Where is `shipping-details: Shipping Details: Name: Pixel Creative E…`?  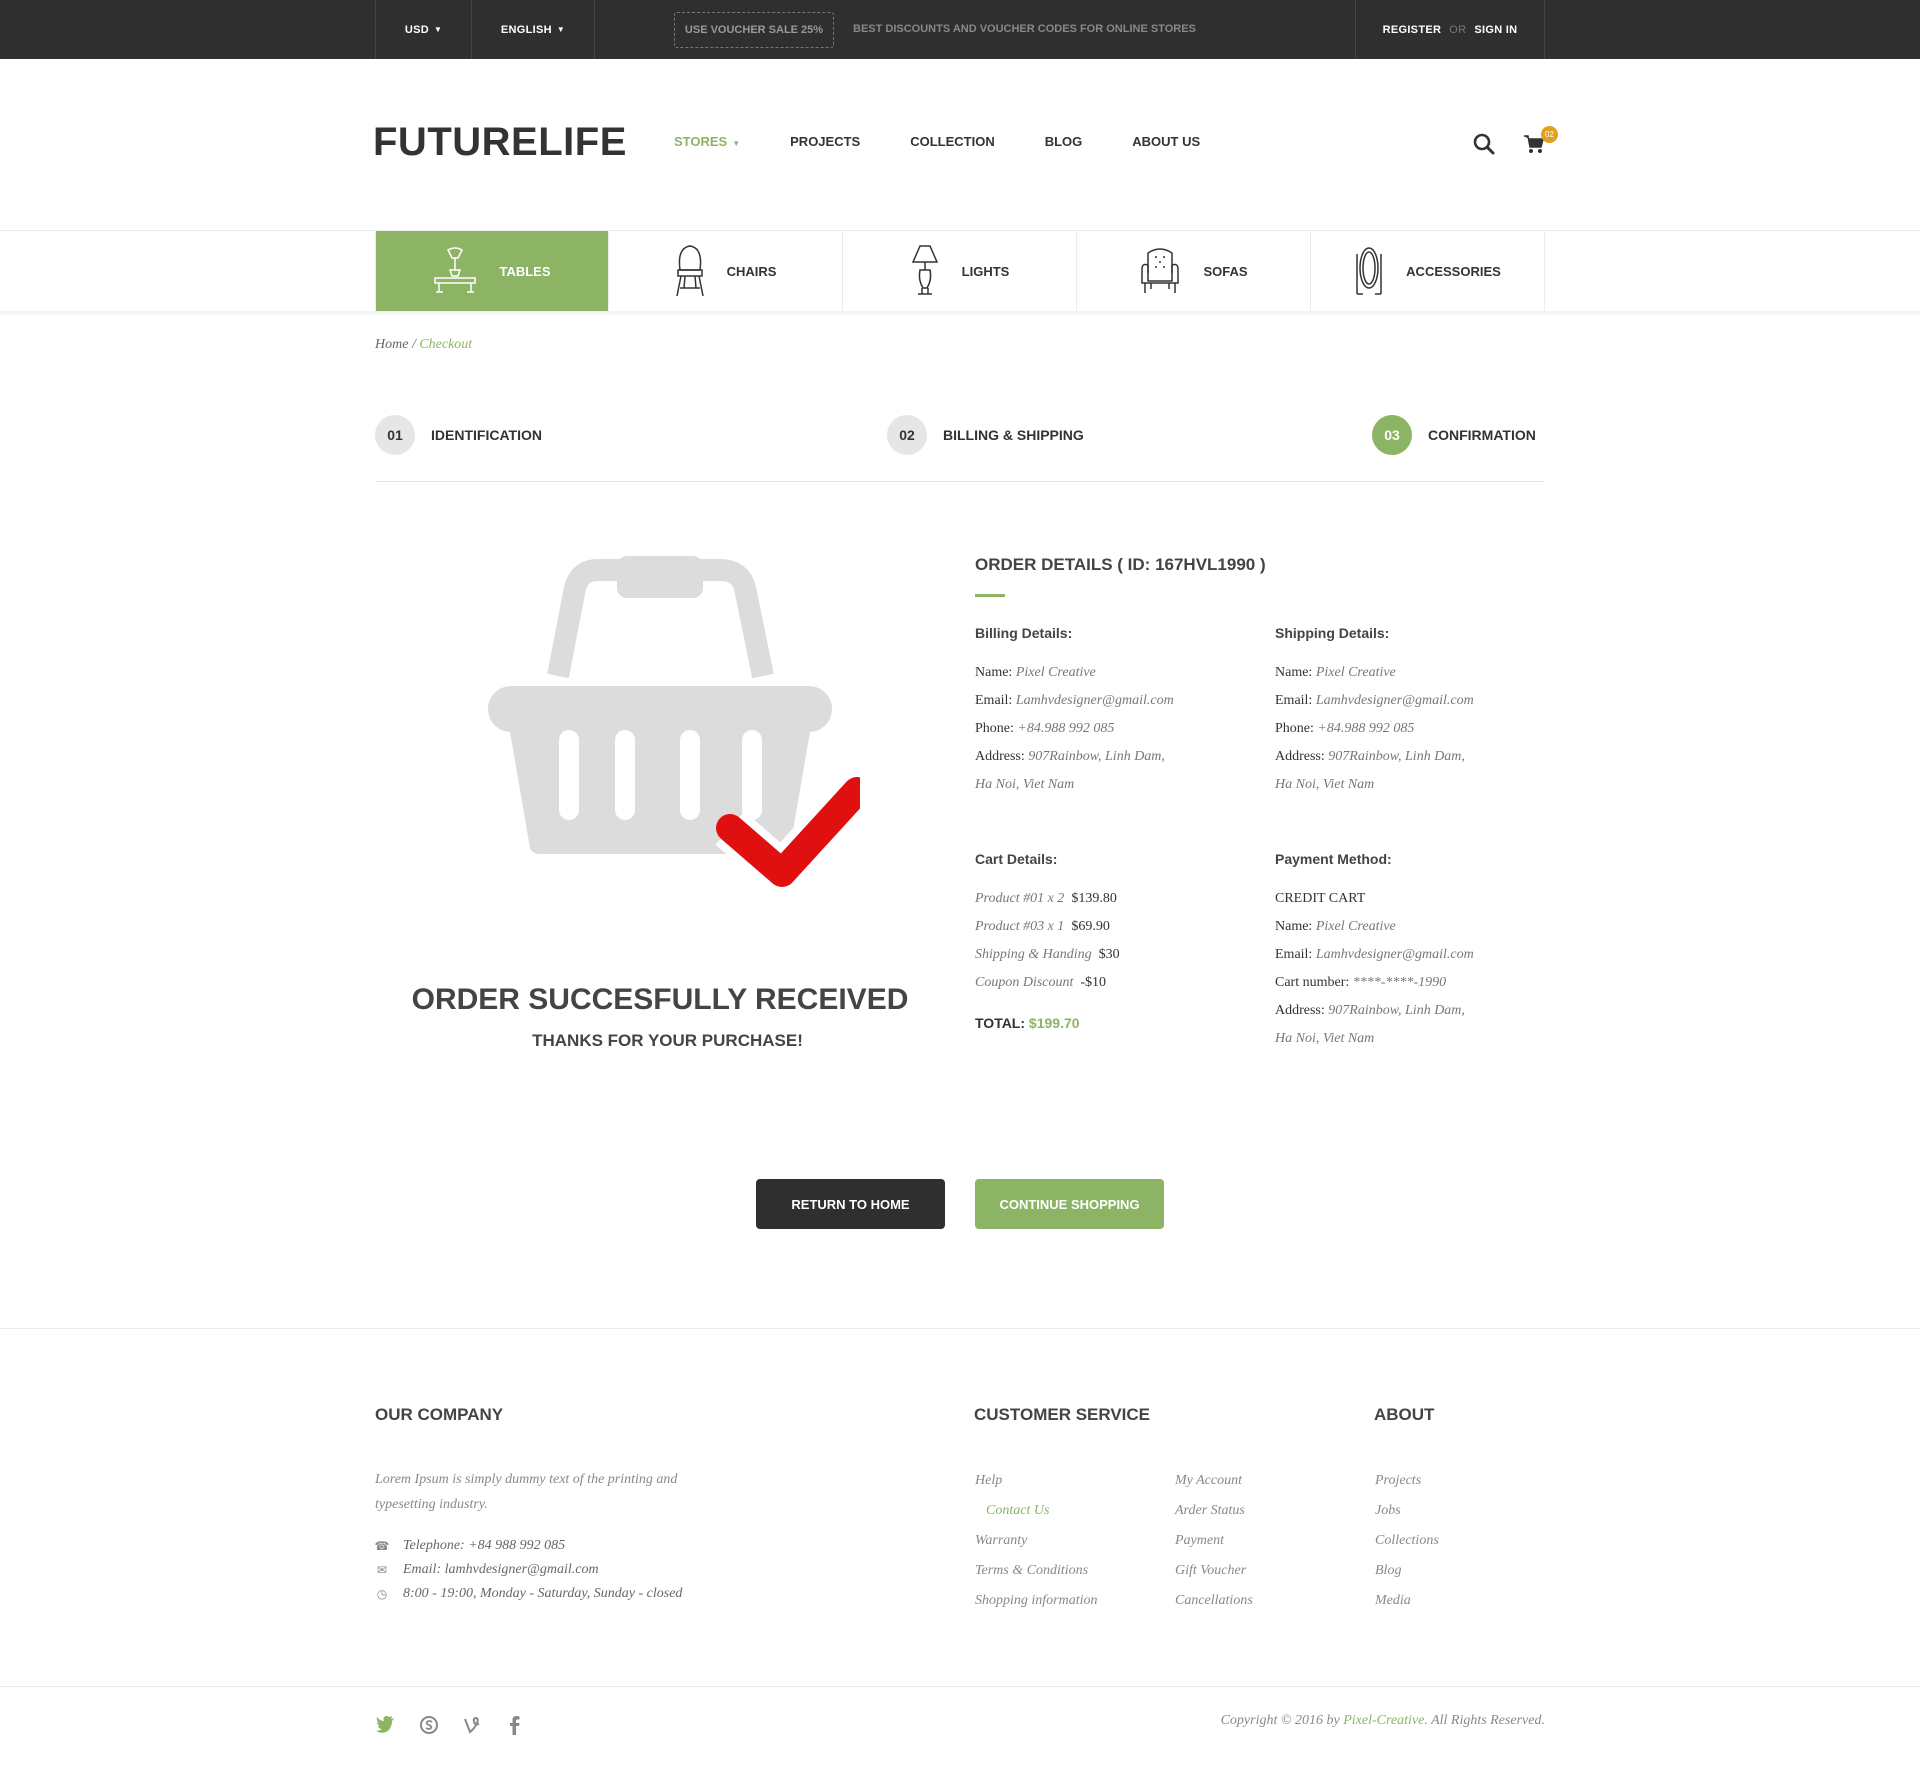 shipping-details: Shipping Details: Name: Pixel Creative E… is located at coordinates (1420, 712).